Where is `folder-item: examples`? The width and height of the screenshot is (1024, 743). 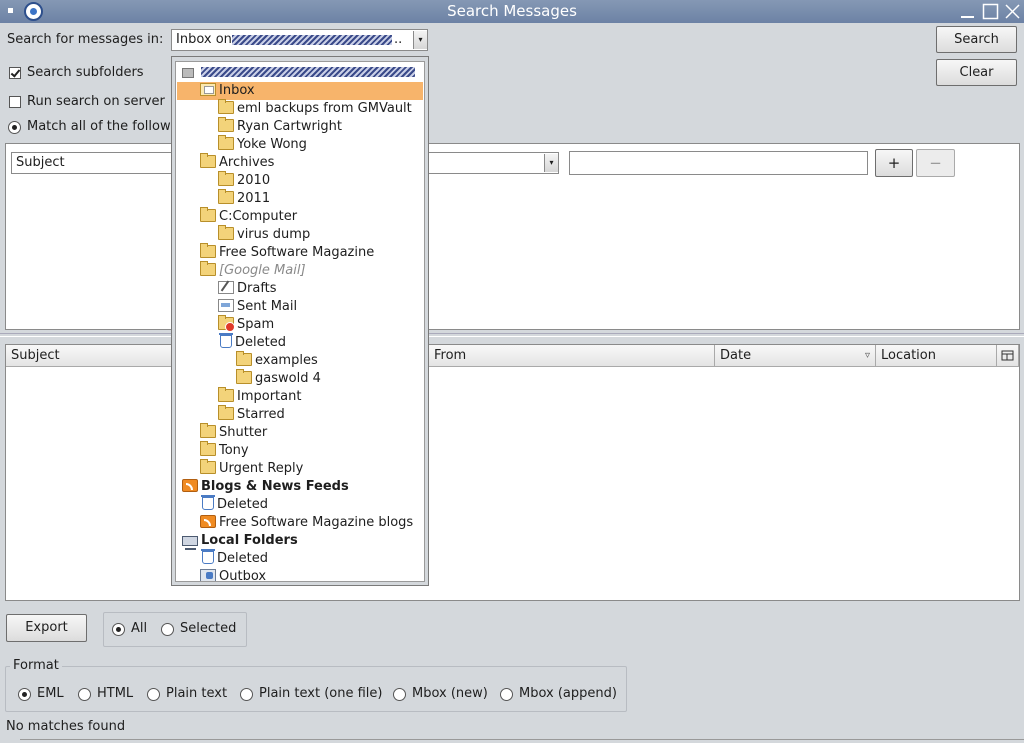
folder-item: examples is located at coordinates (277, 360).